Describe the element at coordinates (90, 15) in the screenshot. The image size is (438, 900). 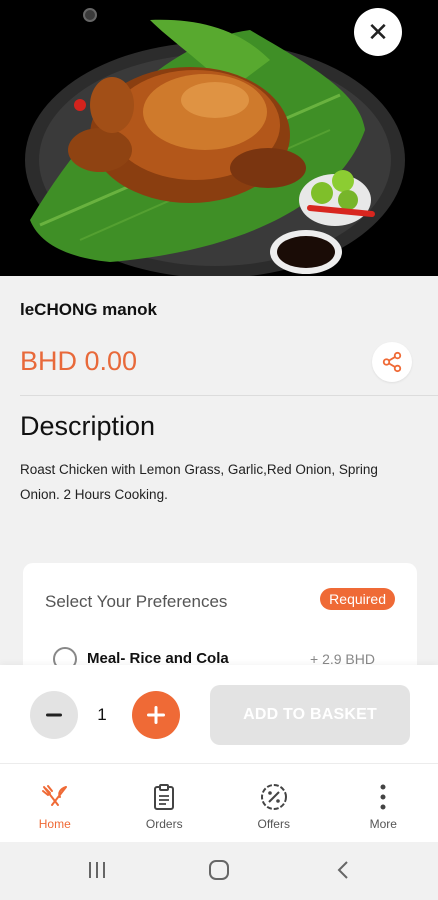
I see `camera-indicator` at that location.